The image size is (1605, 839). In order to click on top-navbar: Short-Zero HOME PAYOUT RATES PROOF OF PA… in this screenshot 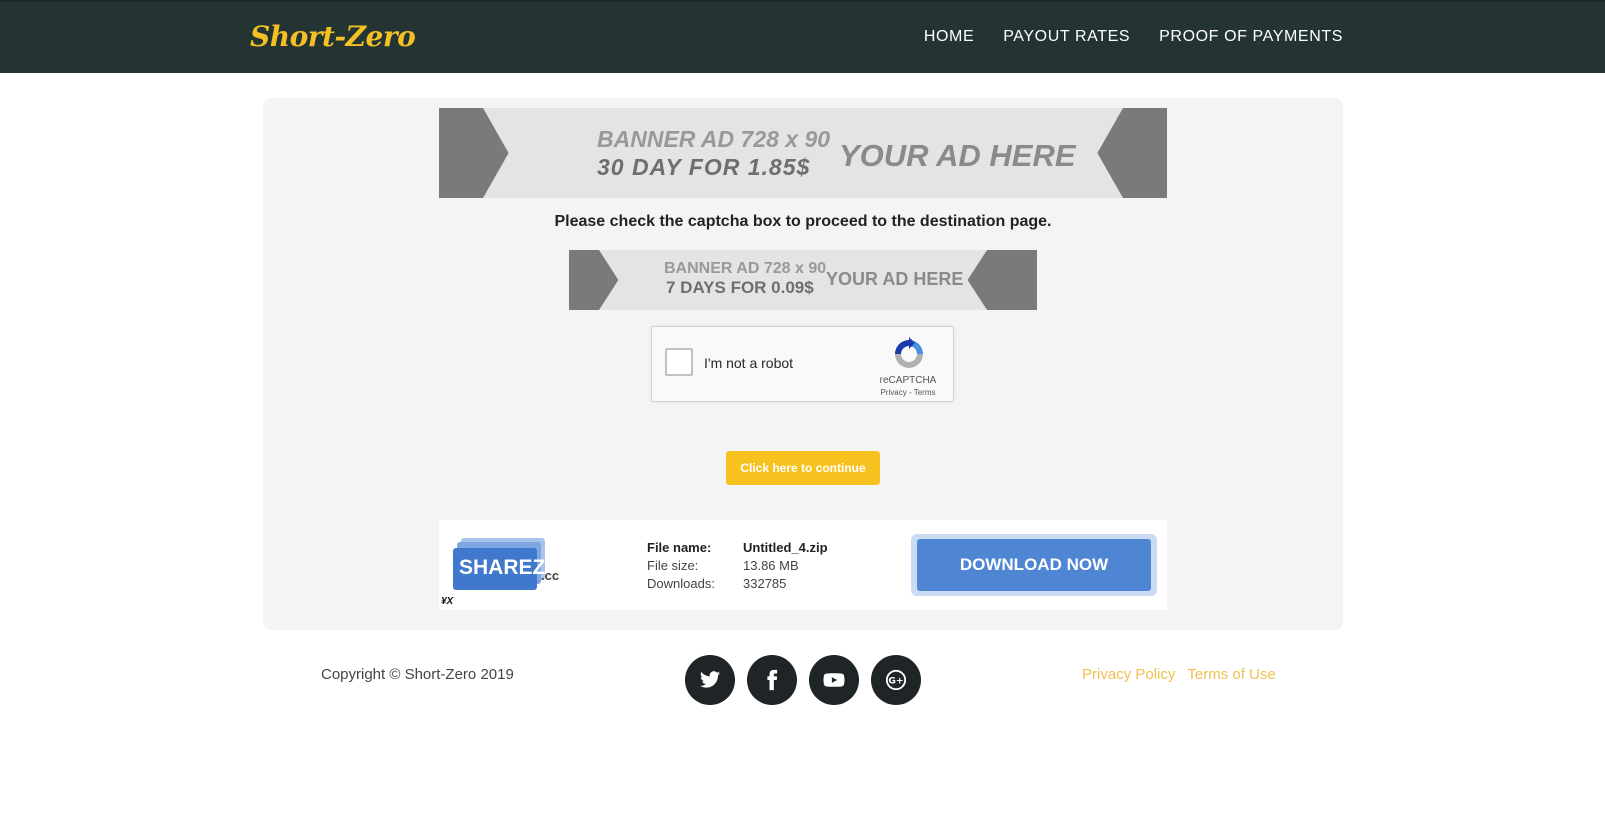, I will do `click(802, 36)`.